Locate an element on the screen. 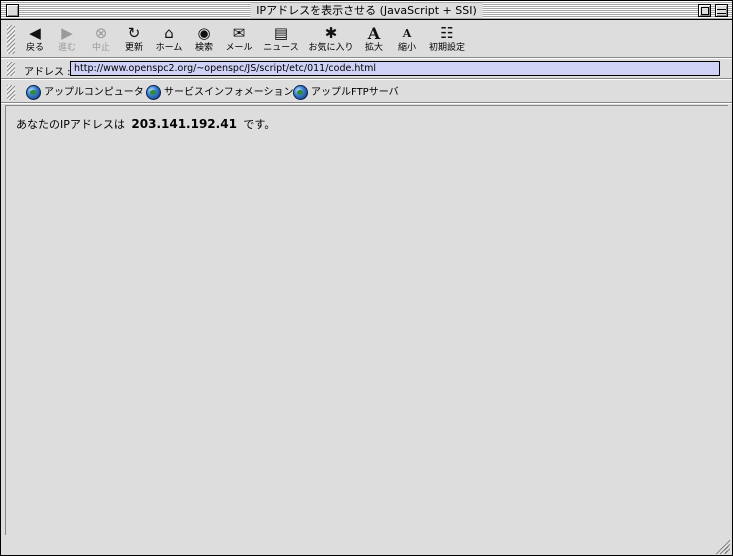 The image size is (733, 556). back-icon: ◀ is located at coordinates (35, 33).